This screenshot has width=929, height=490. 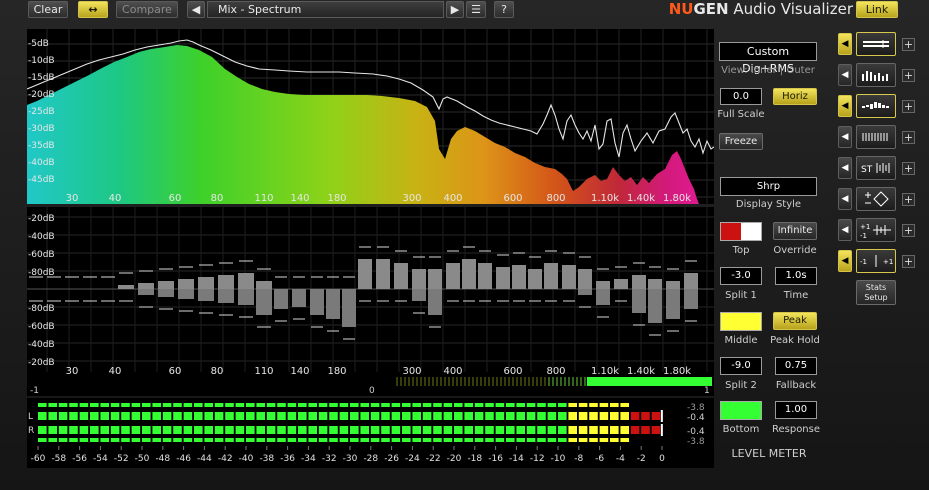 I want to click on peak-hold-label: Peak Hold, so click(x=795, y=340).